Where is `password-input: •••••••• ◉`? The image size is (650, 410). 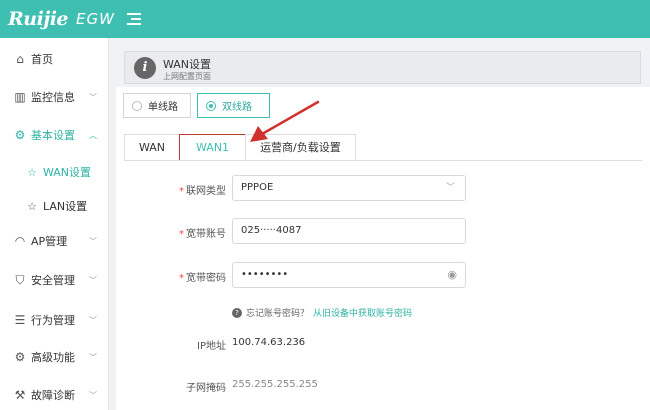
password-input: •••••••• ◉ is located at coordinates (349, 275).